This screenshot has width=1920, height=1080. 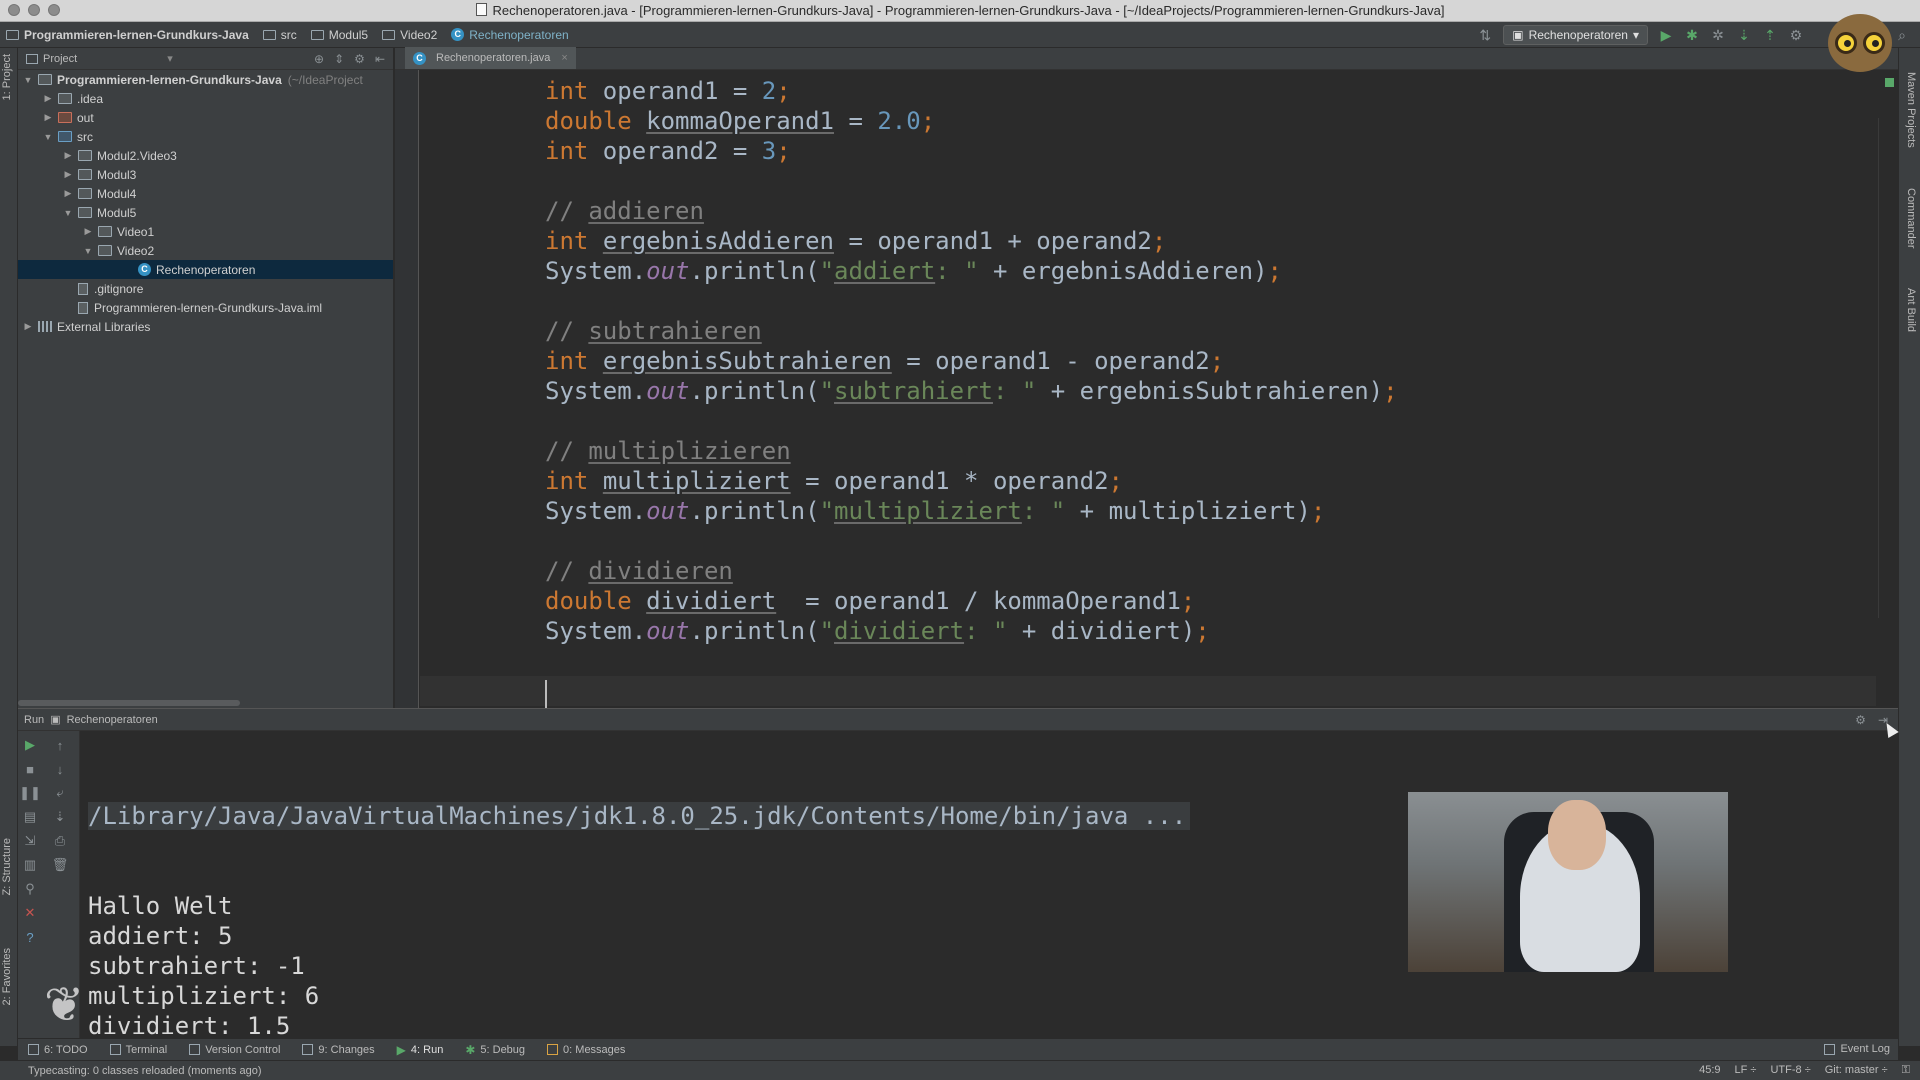 What do you see at coordinates (138, 1050) in the screenshot?
I see `tool-terminal: Terminal` at bounding box center [138, 1050].